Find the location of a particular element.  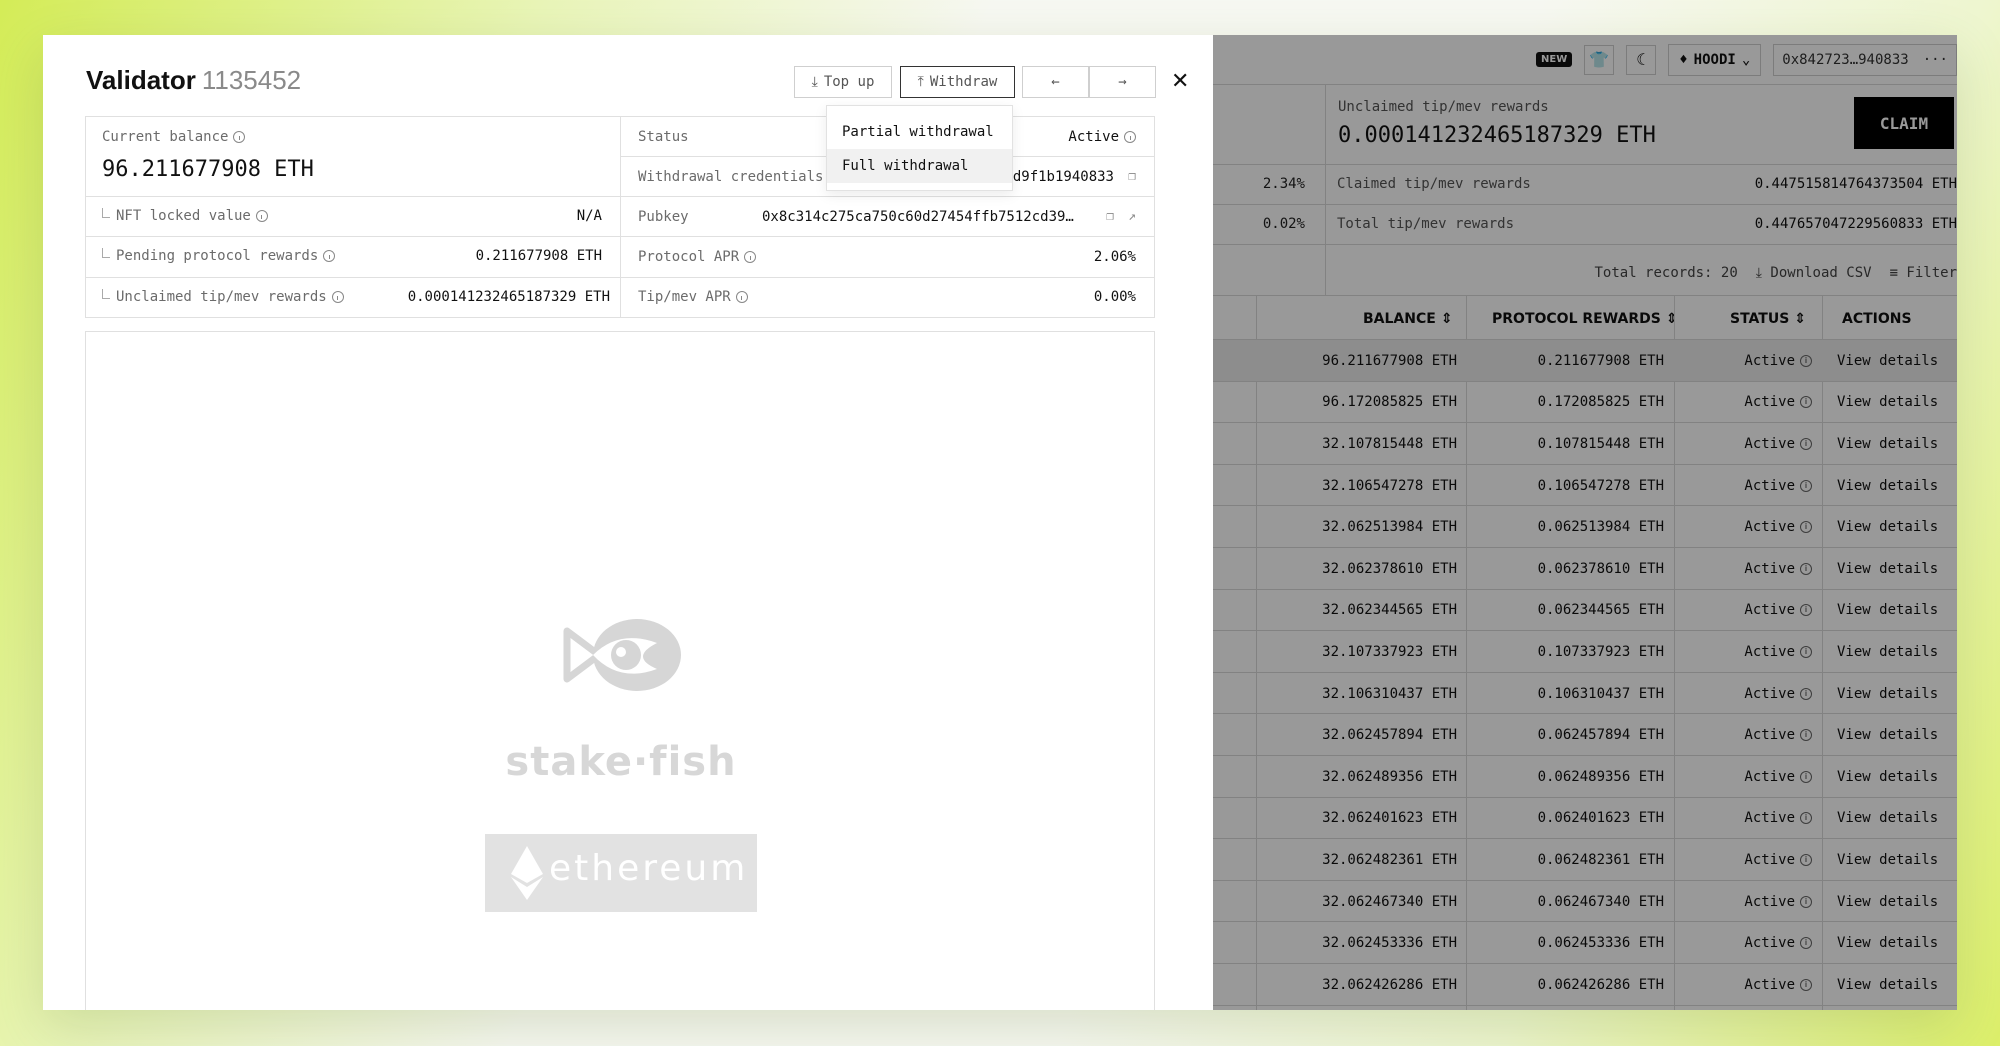

nft-locked-label: NFT locked value is located at coordinates (185, 216).